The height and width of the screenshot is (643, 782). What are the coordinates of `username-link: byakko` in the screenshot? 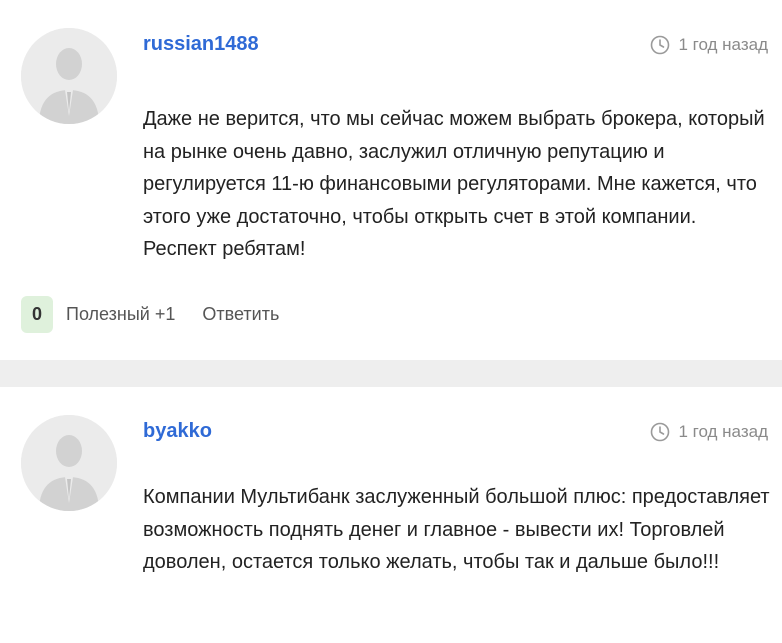 It's located at (177, 431).